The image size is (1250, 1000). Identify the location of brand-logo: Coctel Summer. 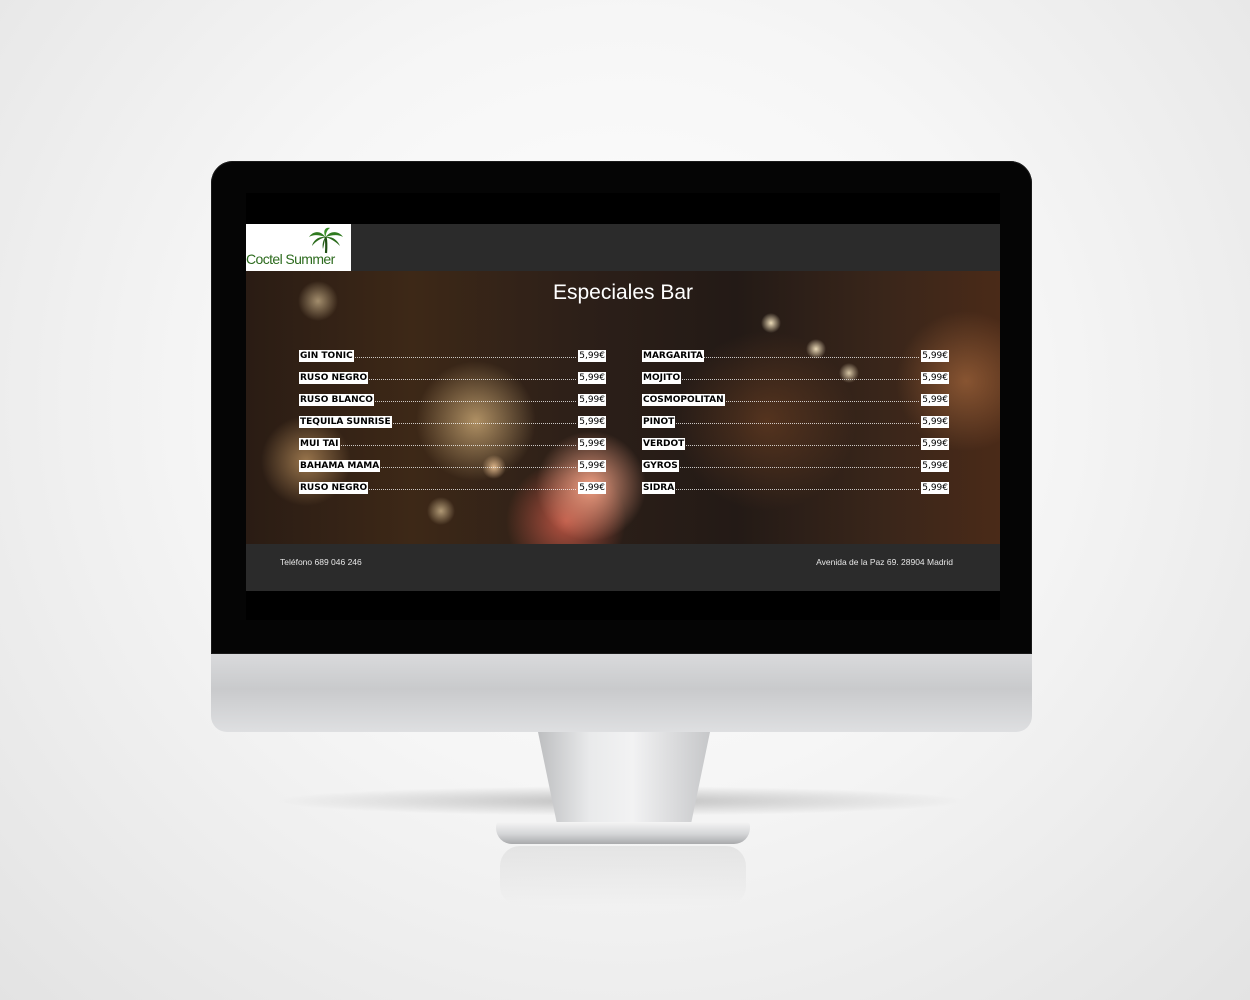
(298, 247).